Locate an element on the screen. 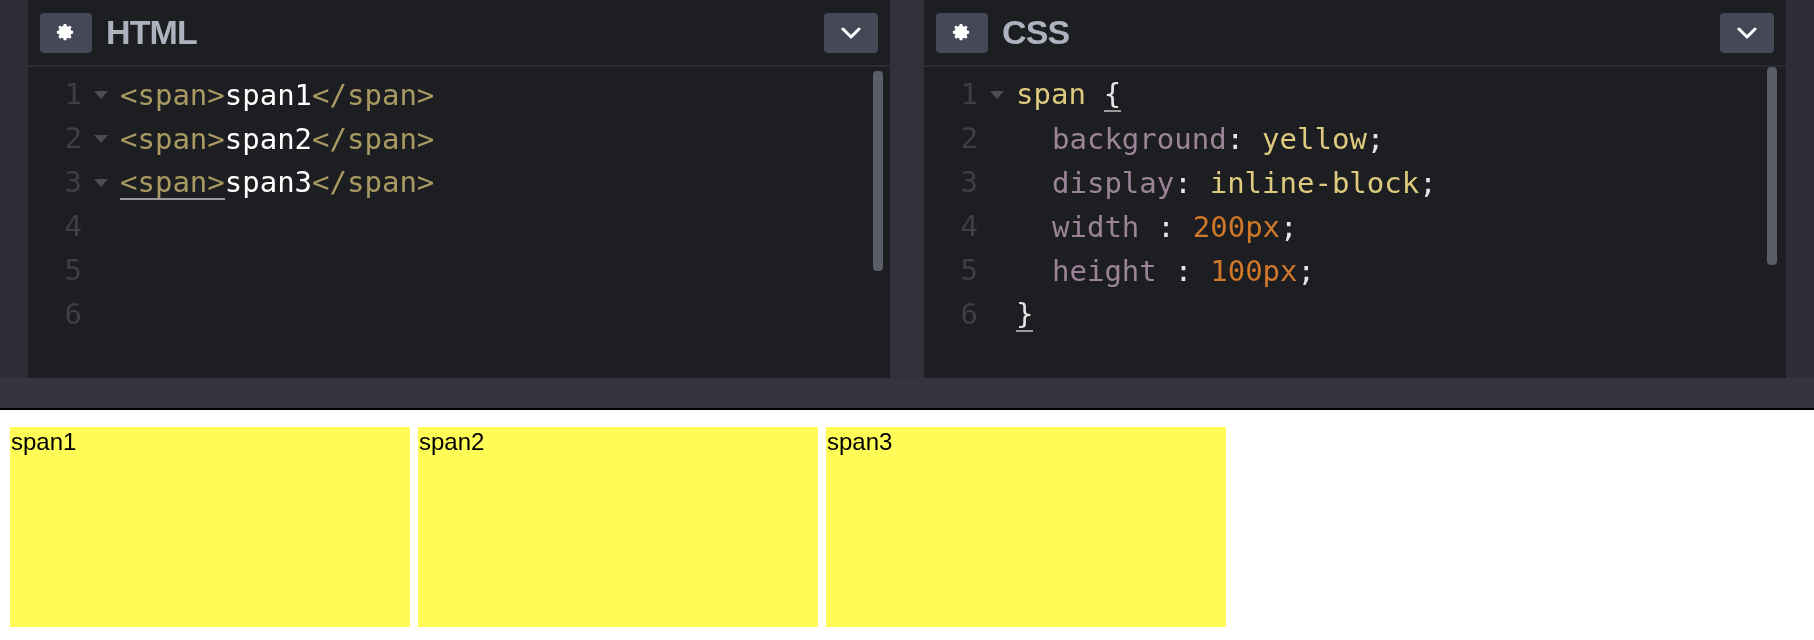 The height and width of the screenshot is (640, 1814). code-text: span2 is located at coordinates (268, 139).